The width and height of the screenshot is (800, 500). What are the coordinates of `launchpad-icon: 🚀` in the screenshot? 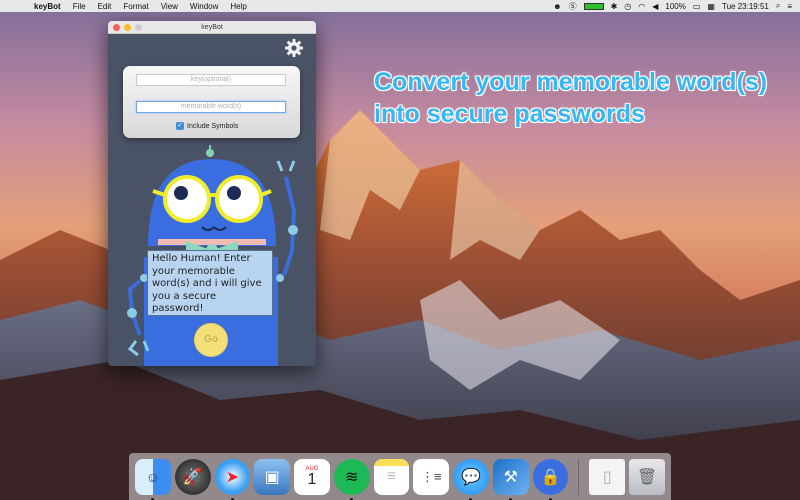 It's located at (192, 476).